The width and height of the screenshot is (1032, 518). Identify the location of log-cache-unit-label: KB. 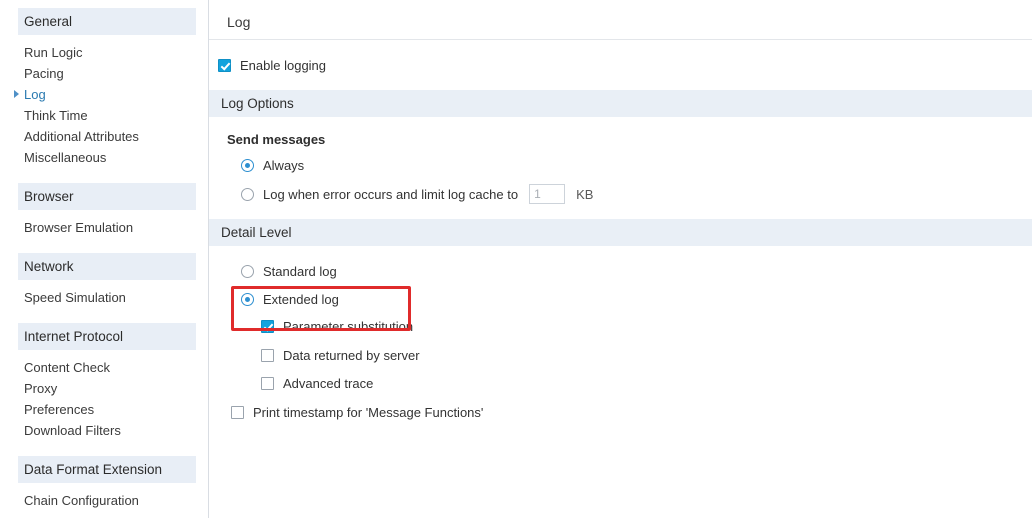
(585, 194).